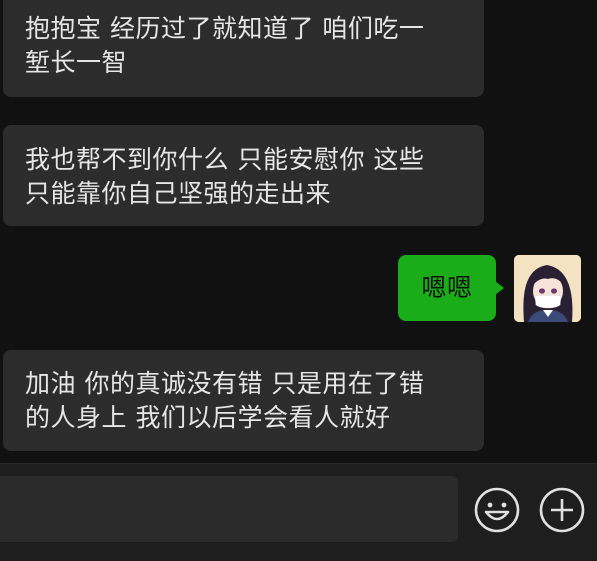 This screenshot has height=561, width=597. I want to click on message-text-line: 我也帮不到你什么 只能安慰你 这些, so click(225, 159).